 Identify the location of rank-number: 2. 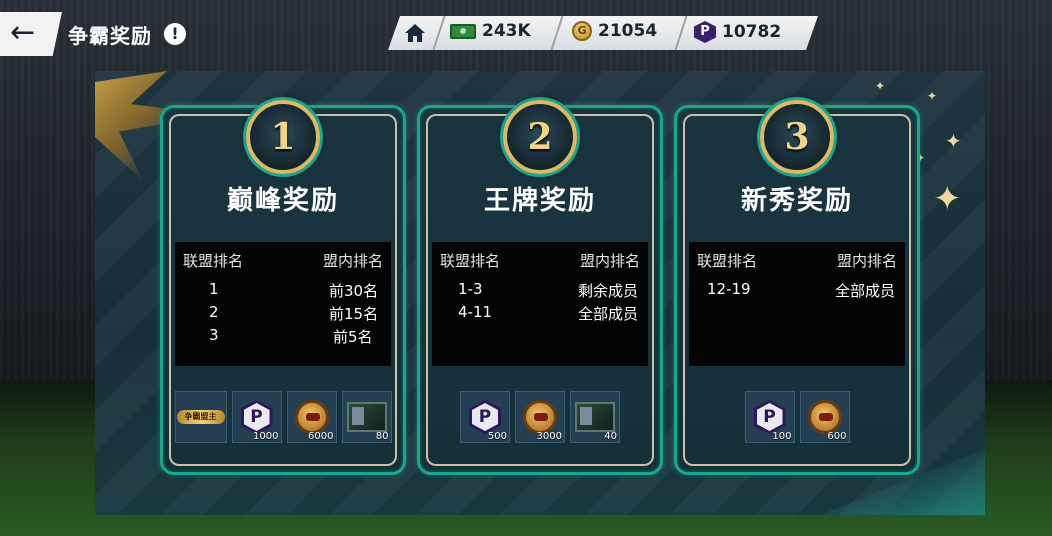
(540, 137).